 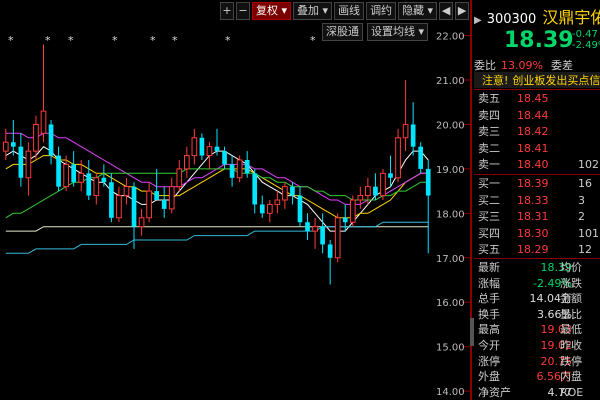 I want to click on bid-volume: 2, so click(x=581, y=216).